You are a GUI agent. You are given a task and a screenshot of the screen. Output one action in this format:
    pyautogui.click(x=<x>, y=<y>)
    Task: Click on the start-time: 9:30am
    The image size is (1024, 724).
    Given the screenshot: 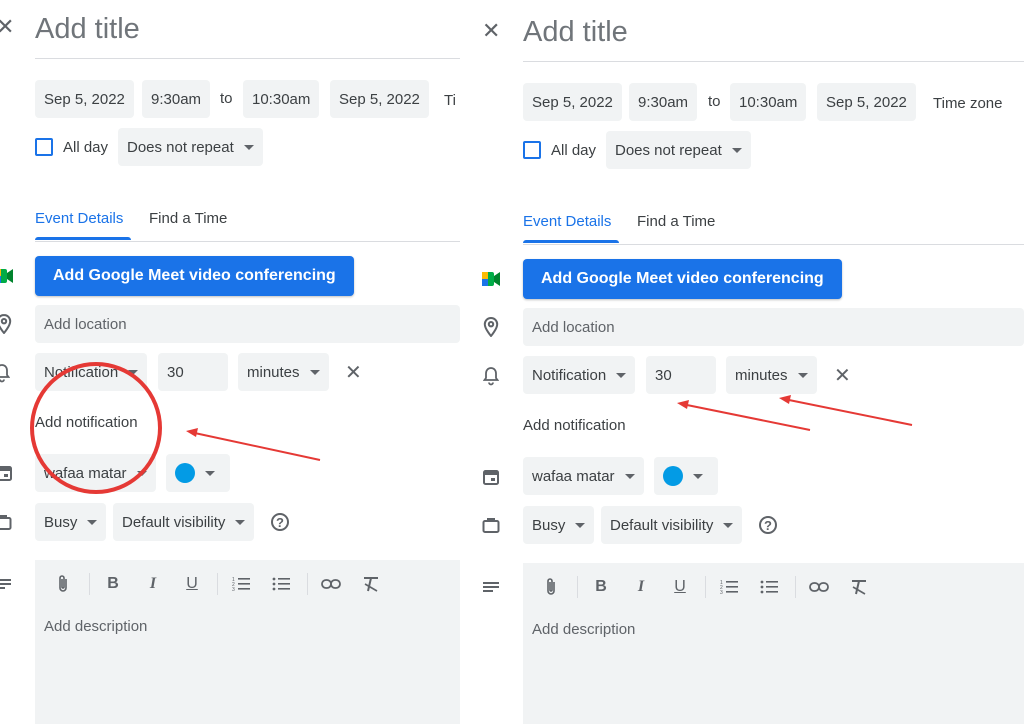 What is the action you would take?
    pyautogui.click(x=663, y=102)
    